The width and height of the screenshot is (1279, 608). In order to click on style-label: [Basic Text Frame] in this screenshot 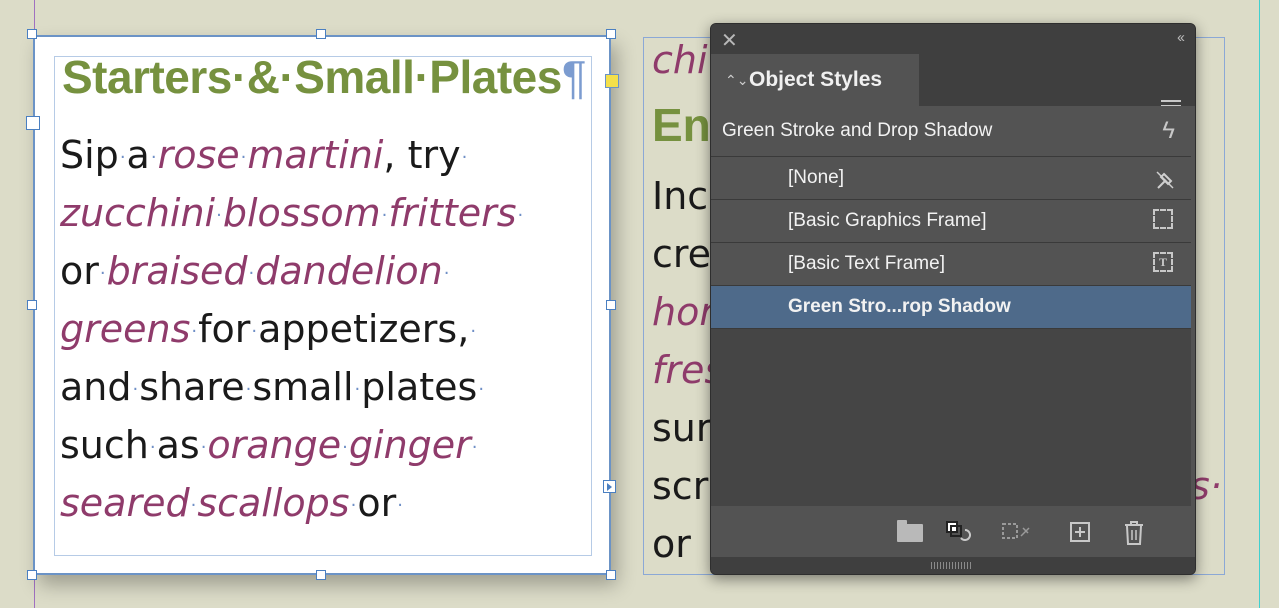, I will do `click(866, 263)`.